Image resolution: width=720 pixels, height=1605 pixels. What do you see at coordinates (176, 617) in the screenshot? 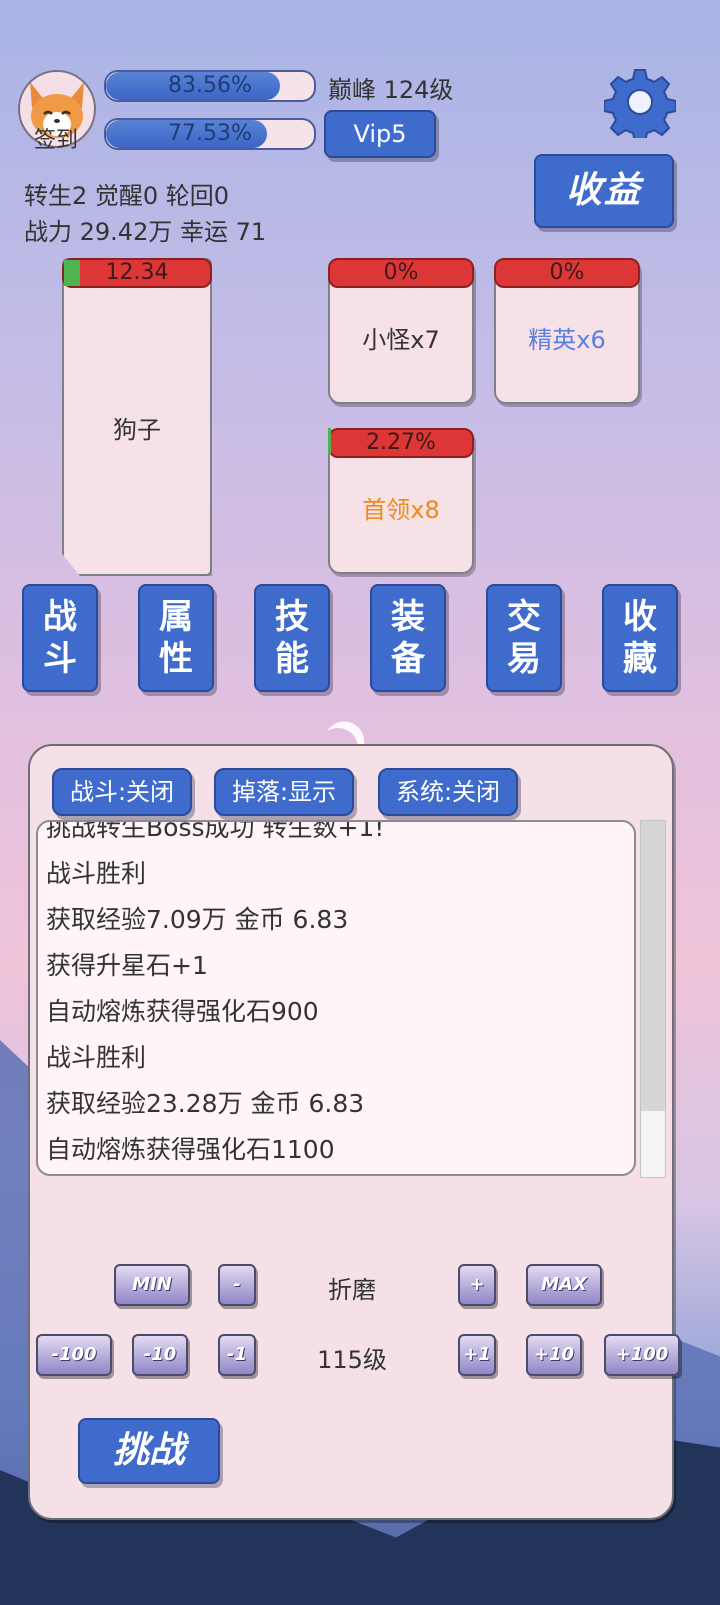
I see `nav-char: 属` at bounding box center [176, 617].